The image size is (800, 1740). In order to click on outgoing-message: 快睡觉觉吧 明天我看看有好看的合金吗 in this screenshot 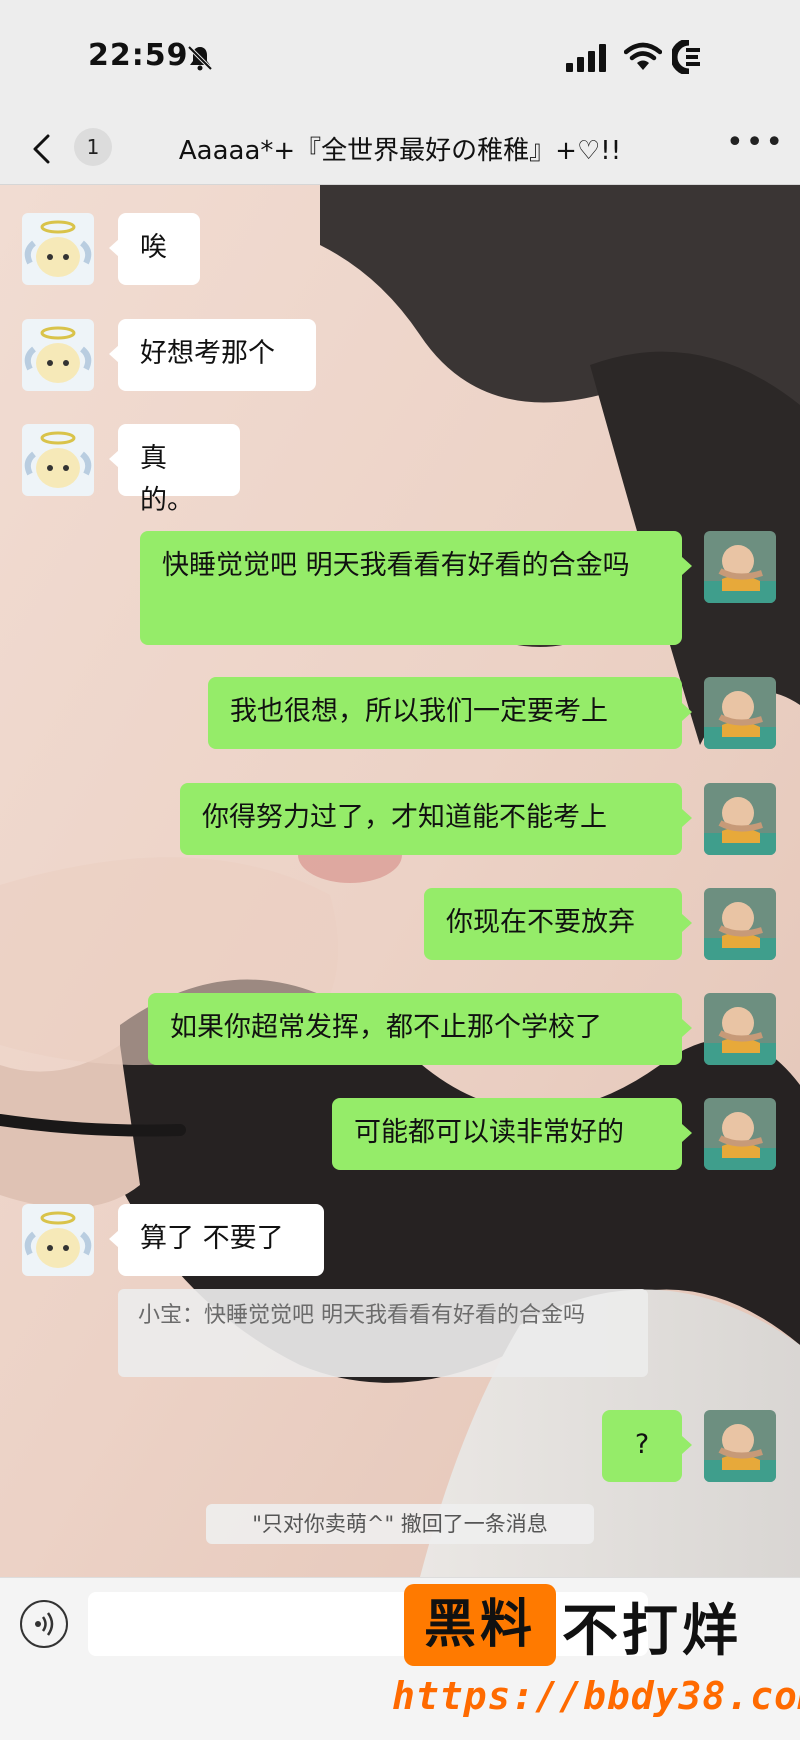, I will do `click(411, 588)`.